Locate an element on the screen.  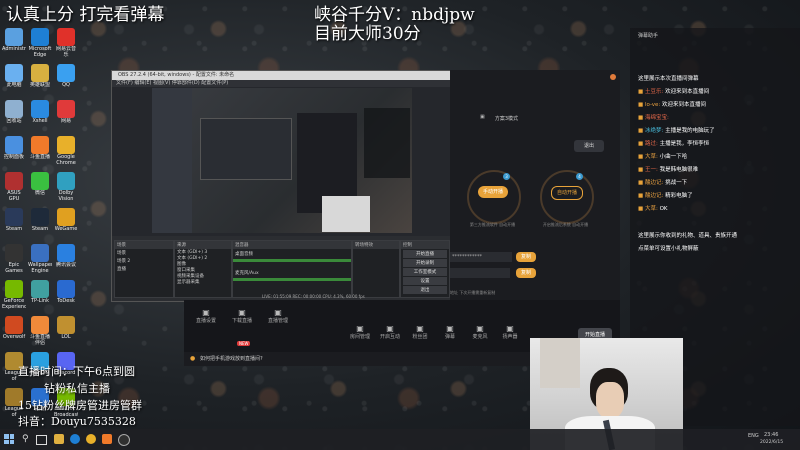
desktop-icon: TP-Link is located at coordinates (40, 298).